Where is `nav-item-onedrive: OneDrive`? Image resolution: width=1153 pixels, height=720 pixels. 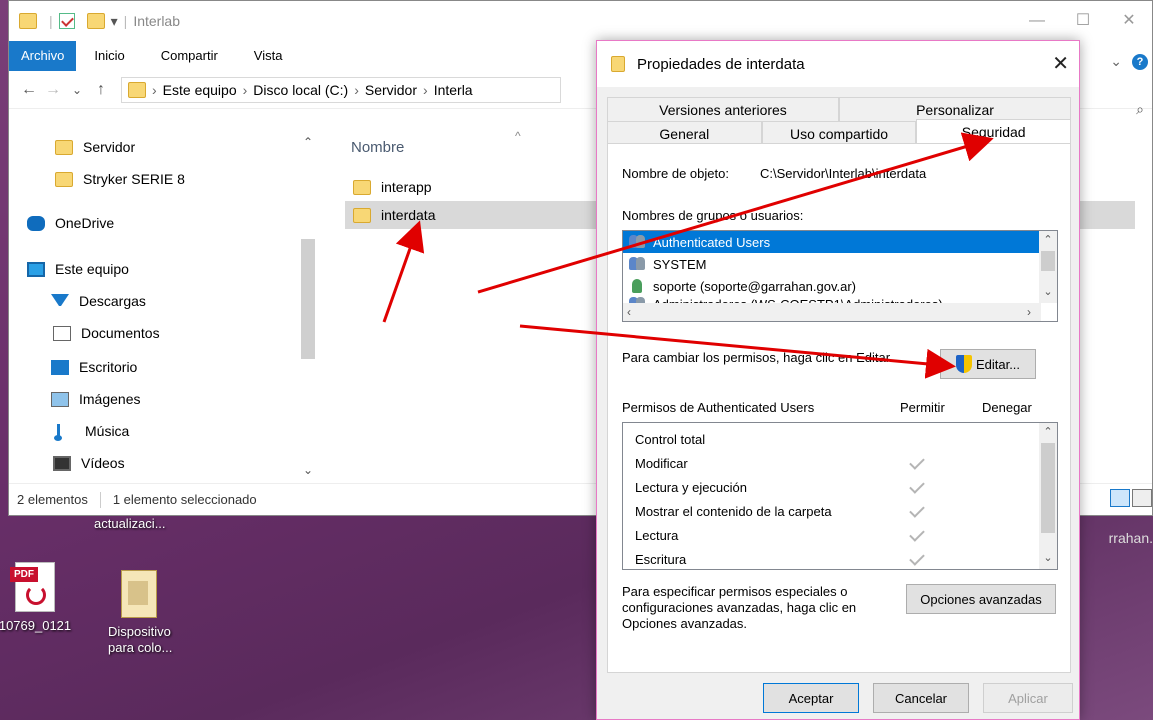
nav-item-onedrive: OneDrive is located at coordinates (70, 223).